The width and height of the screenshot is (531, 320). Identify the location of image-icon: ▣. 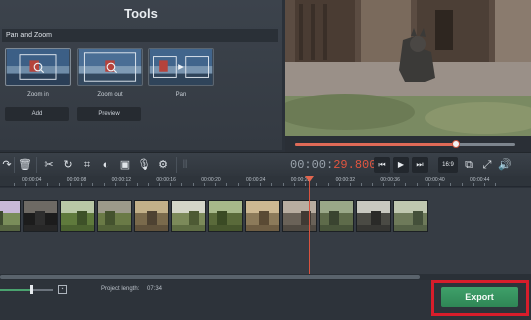
(125, 165).